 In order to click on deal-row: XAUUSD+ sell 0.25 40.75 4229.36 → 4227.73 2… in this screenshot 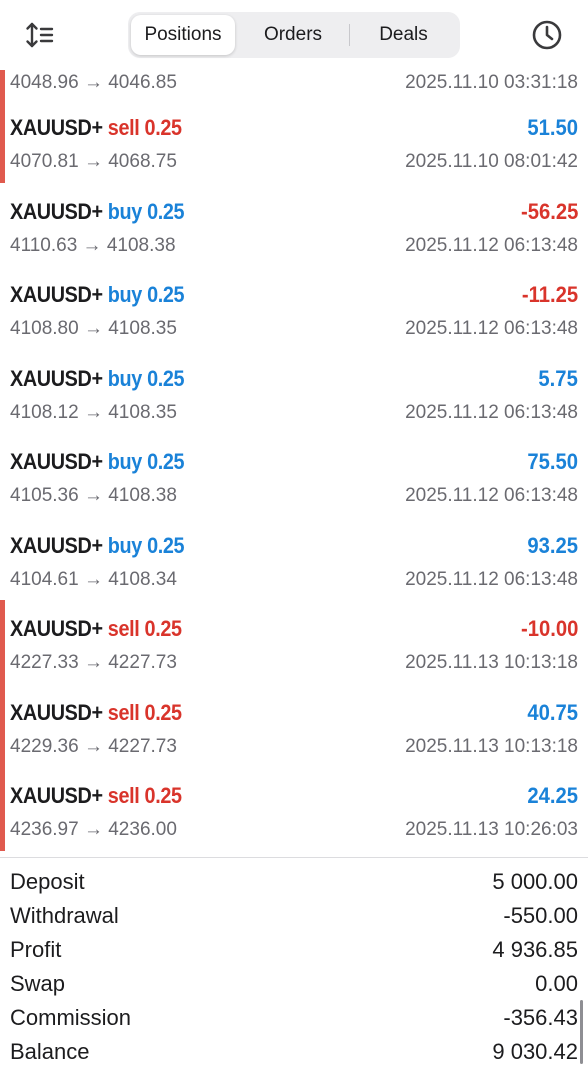, I will do `click(294, 725)`.